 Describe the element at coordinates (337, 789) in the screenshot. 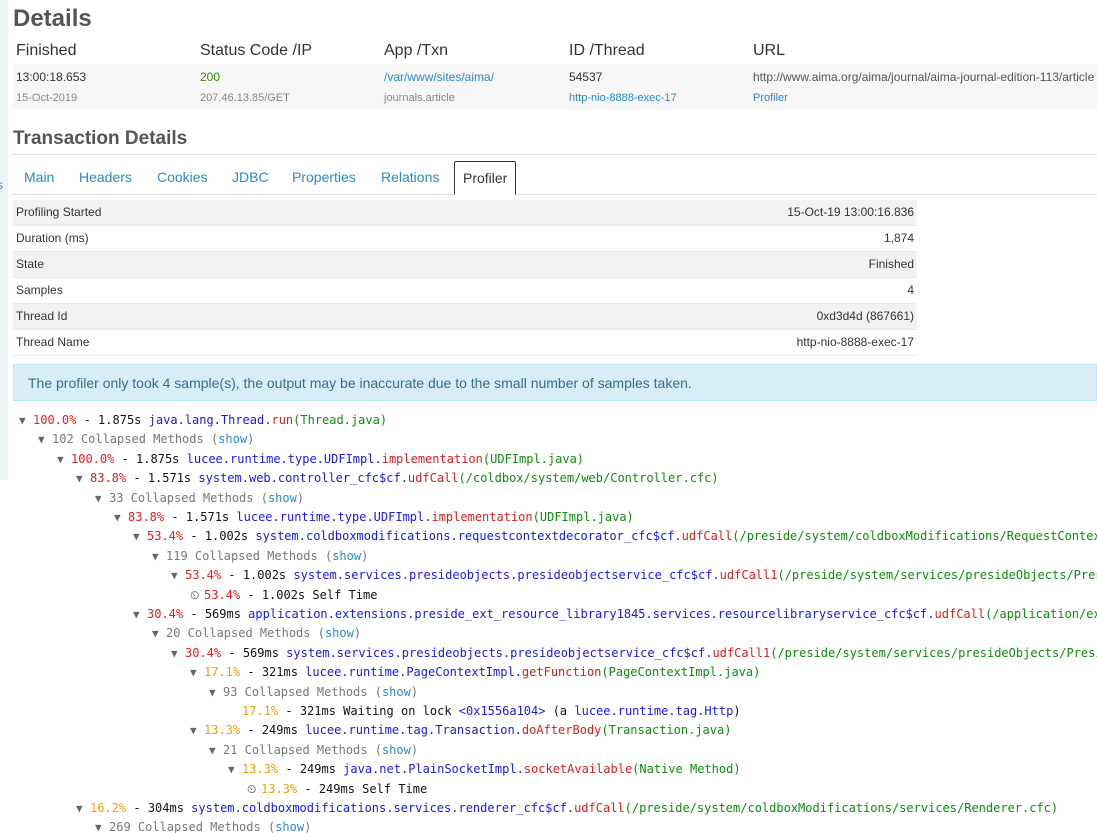

I see `tree-node: ⏲ 13.3% - 249ms Self Time` at that location.